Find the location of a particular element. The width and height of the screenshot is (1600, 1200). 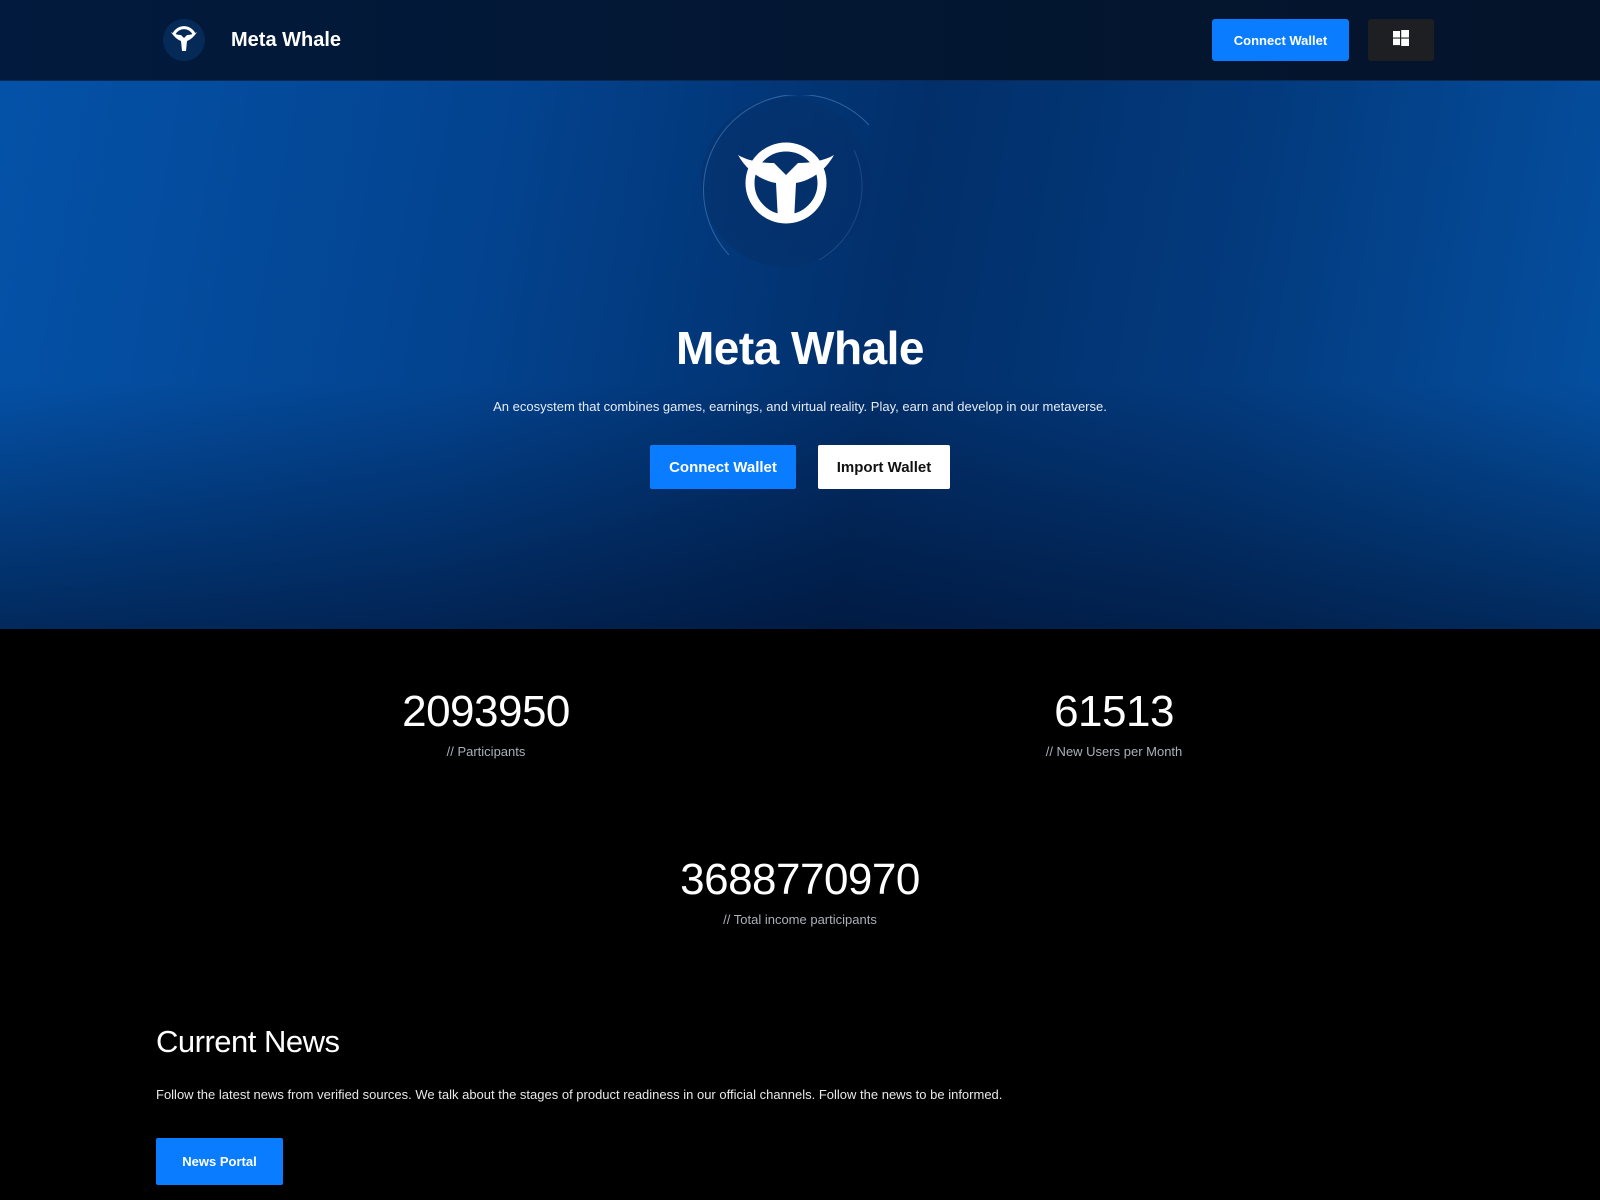

hero-whale-emblem-icon is located at coordinates (786, 181).